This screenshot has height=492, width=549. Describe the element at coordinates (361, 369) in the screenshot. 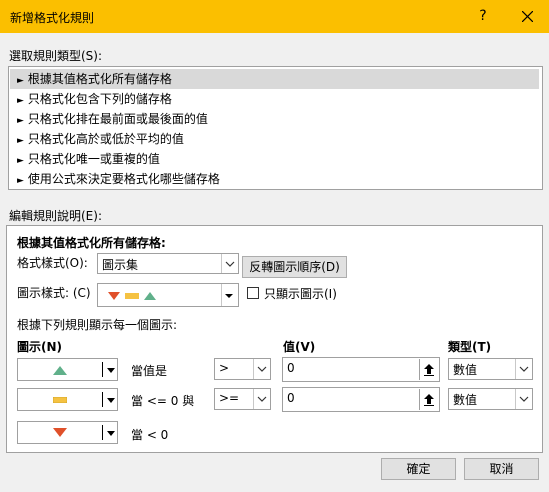

I see `value-input-row-1: 0` at that location.